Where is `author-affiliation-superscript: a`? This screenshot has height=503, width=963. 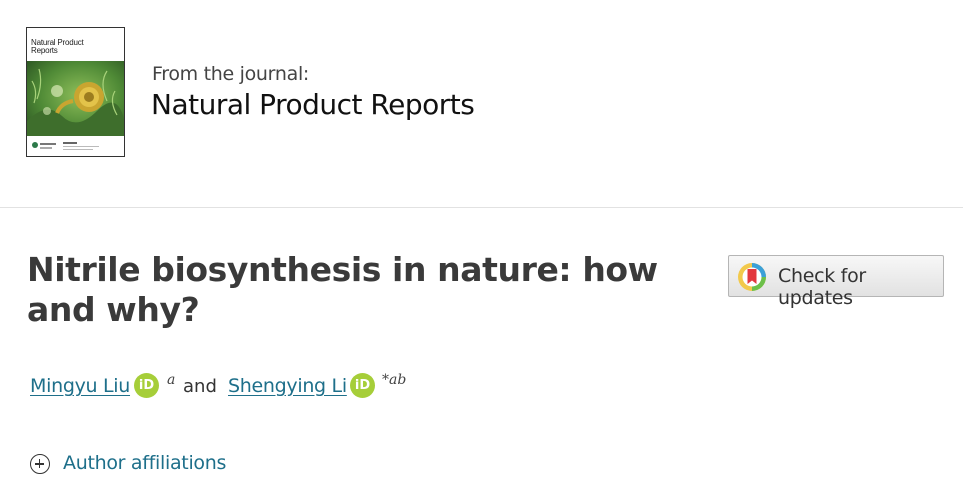 author-affiliation-superscript: a is located at coordinates (171, 380).